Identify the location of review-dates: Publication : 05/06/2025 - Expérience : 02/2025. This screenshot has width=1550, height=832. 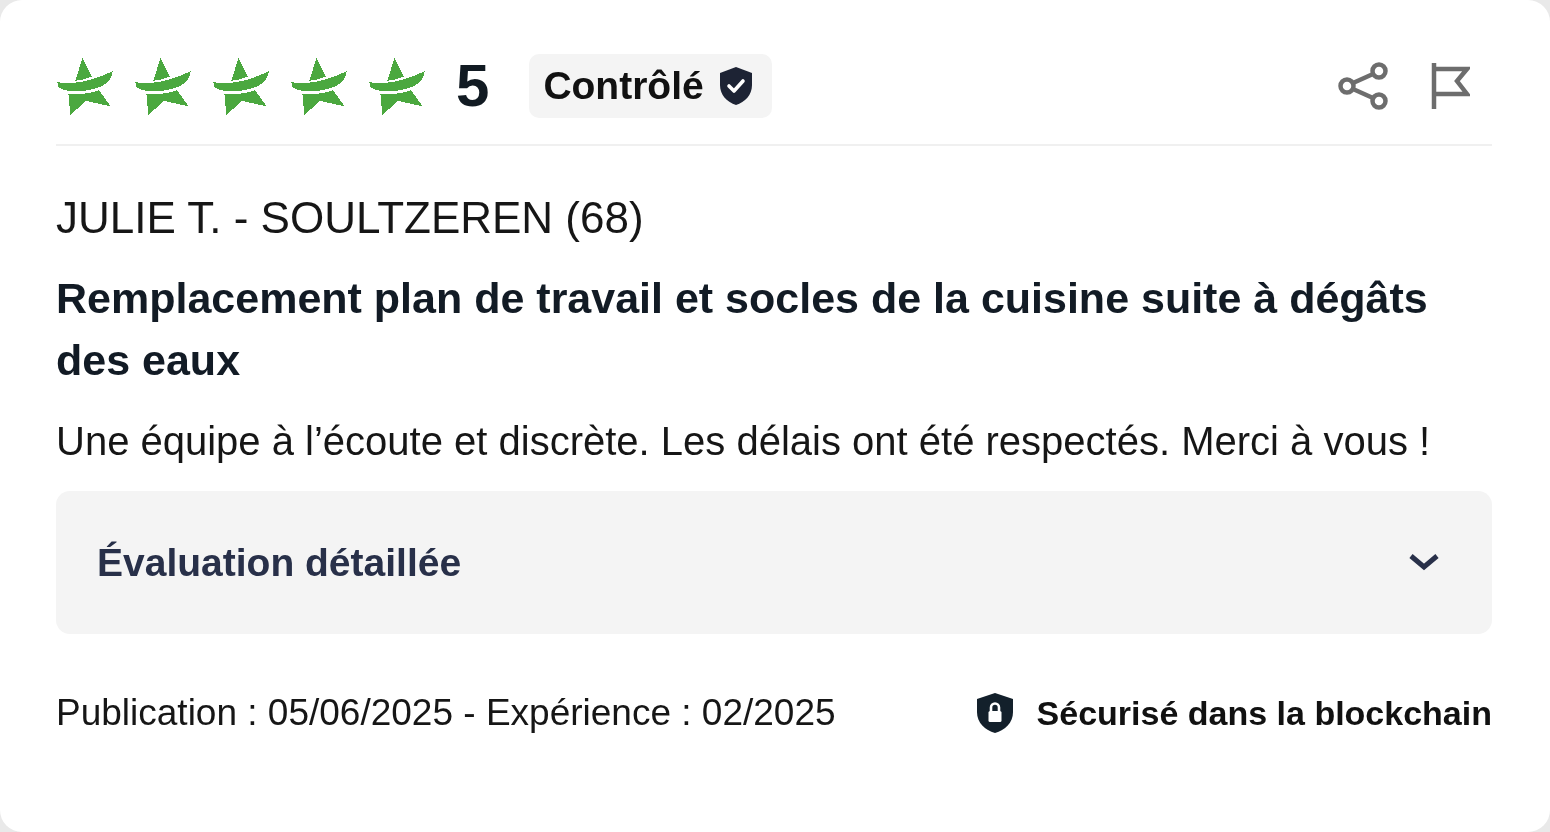
(446, 713).